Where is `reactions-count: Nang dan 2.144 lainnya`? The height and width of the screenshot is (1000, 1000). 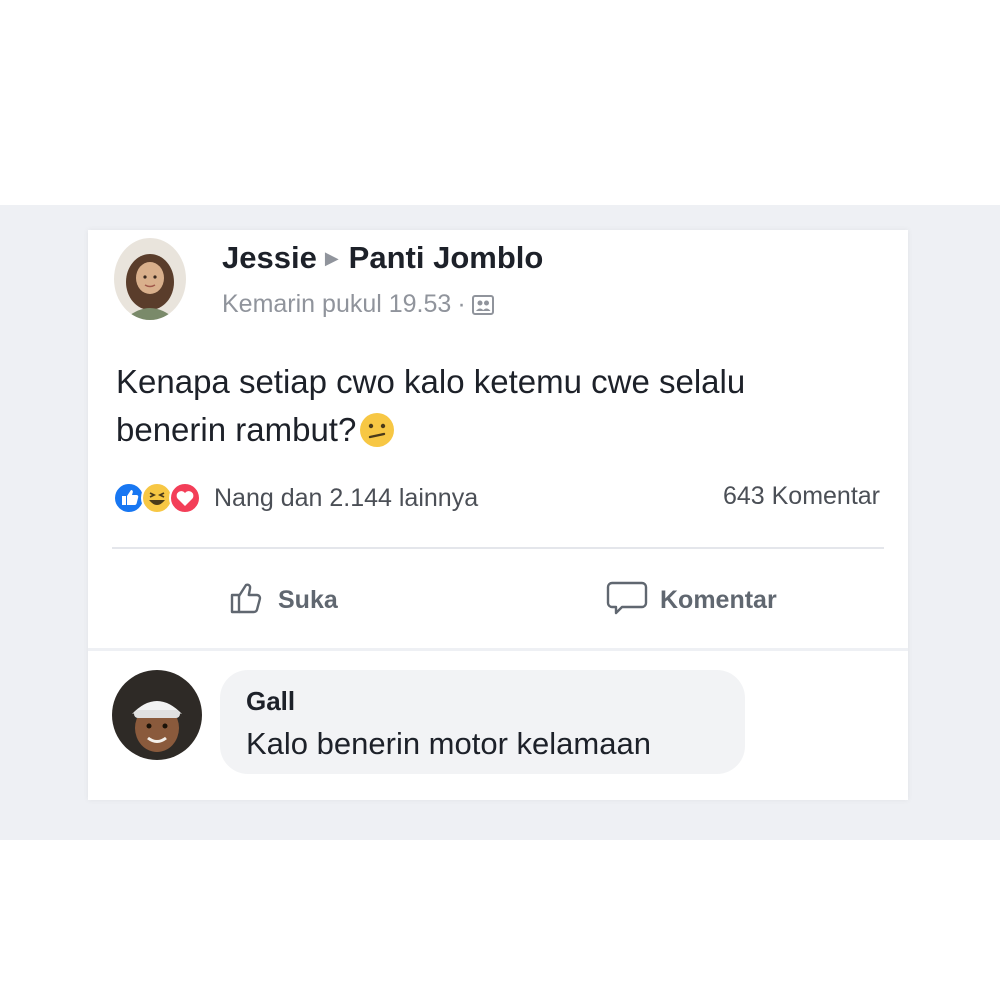 reactions-count: Nang dan 2.144 lainnya is located at coordinates (346, 497).